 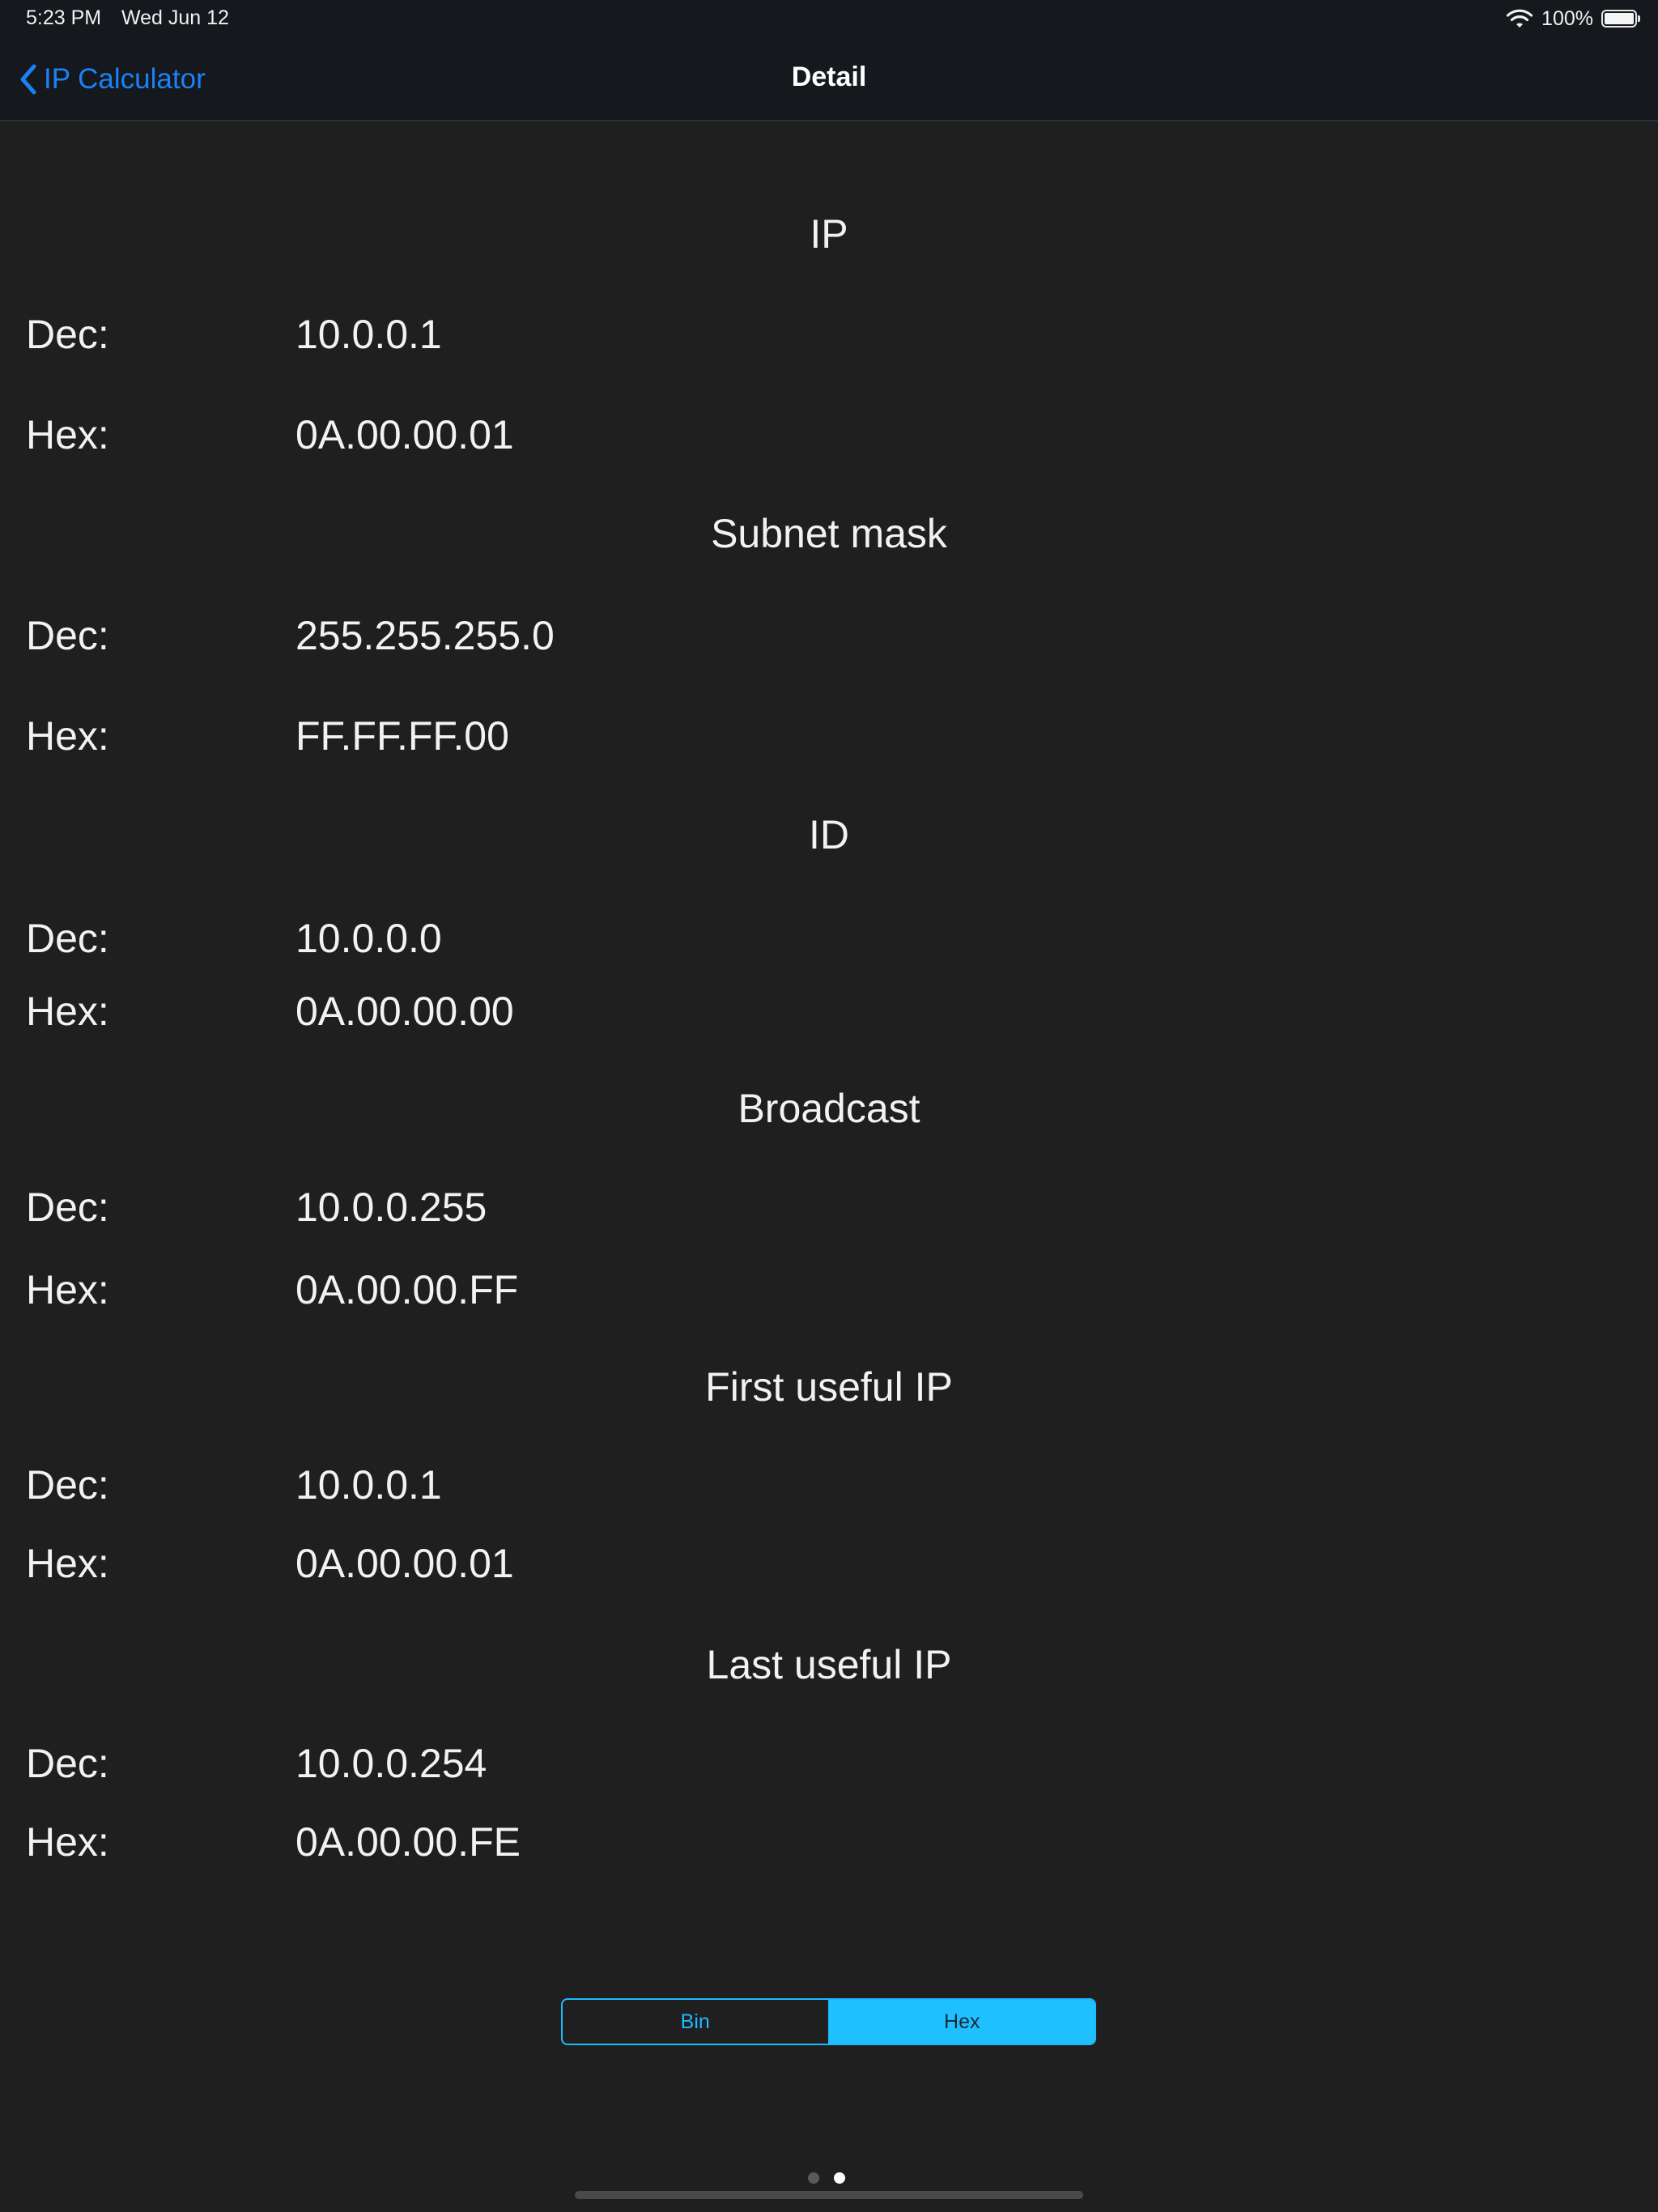 I want to click on section-title-broadcast: Broadcast, so click(x=829, y=1109).